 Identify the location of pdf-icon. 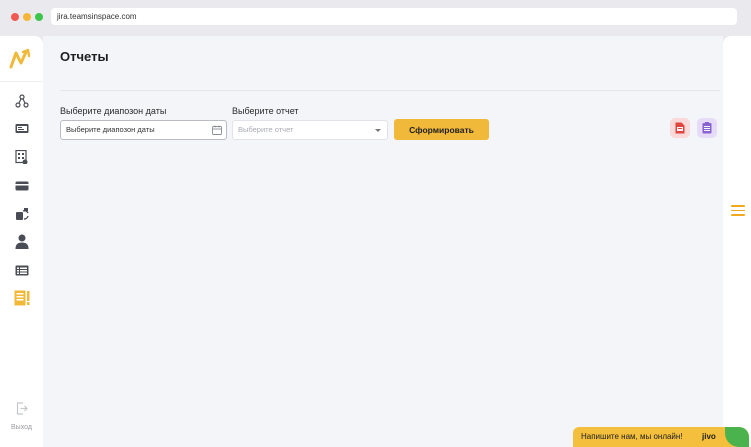
(680, 128).